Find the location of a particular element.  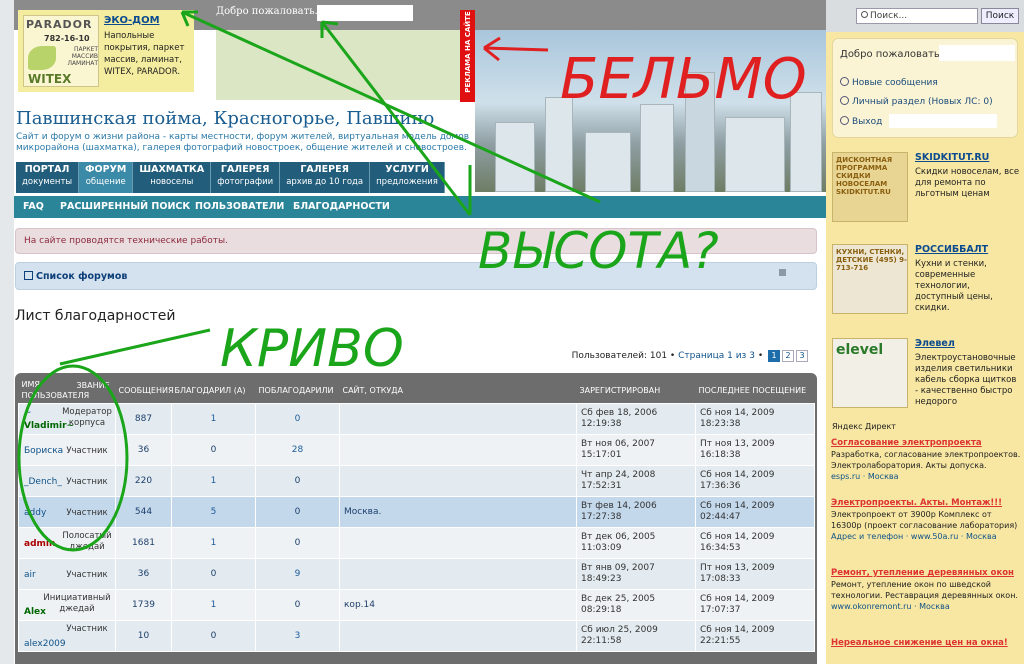

posts-count: 887 is located at coordinates (143, 419).